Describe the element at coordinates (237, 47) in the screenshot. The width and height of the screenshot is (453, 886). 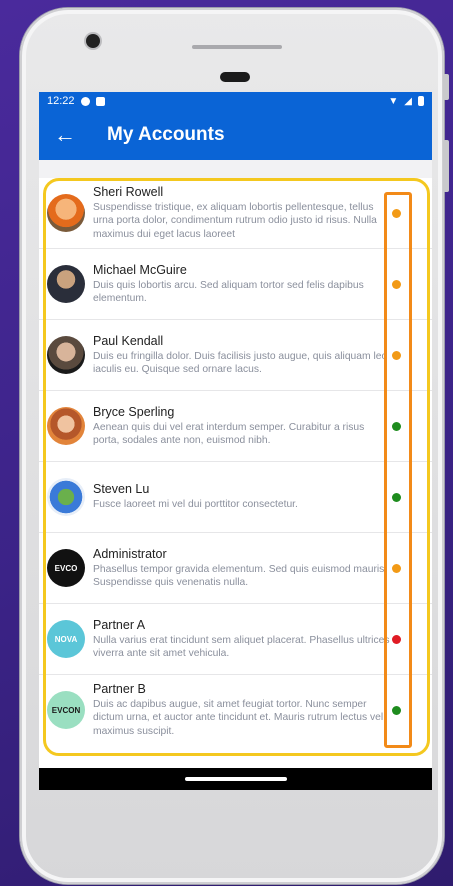
I see `earpiece-speaker` at that location.